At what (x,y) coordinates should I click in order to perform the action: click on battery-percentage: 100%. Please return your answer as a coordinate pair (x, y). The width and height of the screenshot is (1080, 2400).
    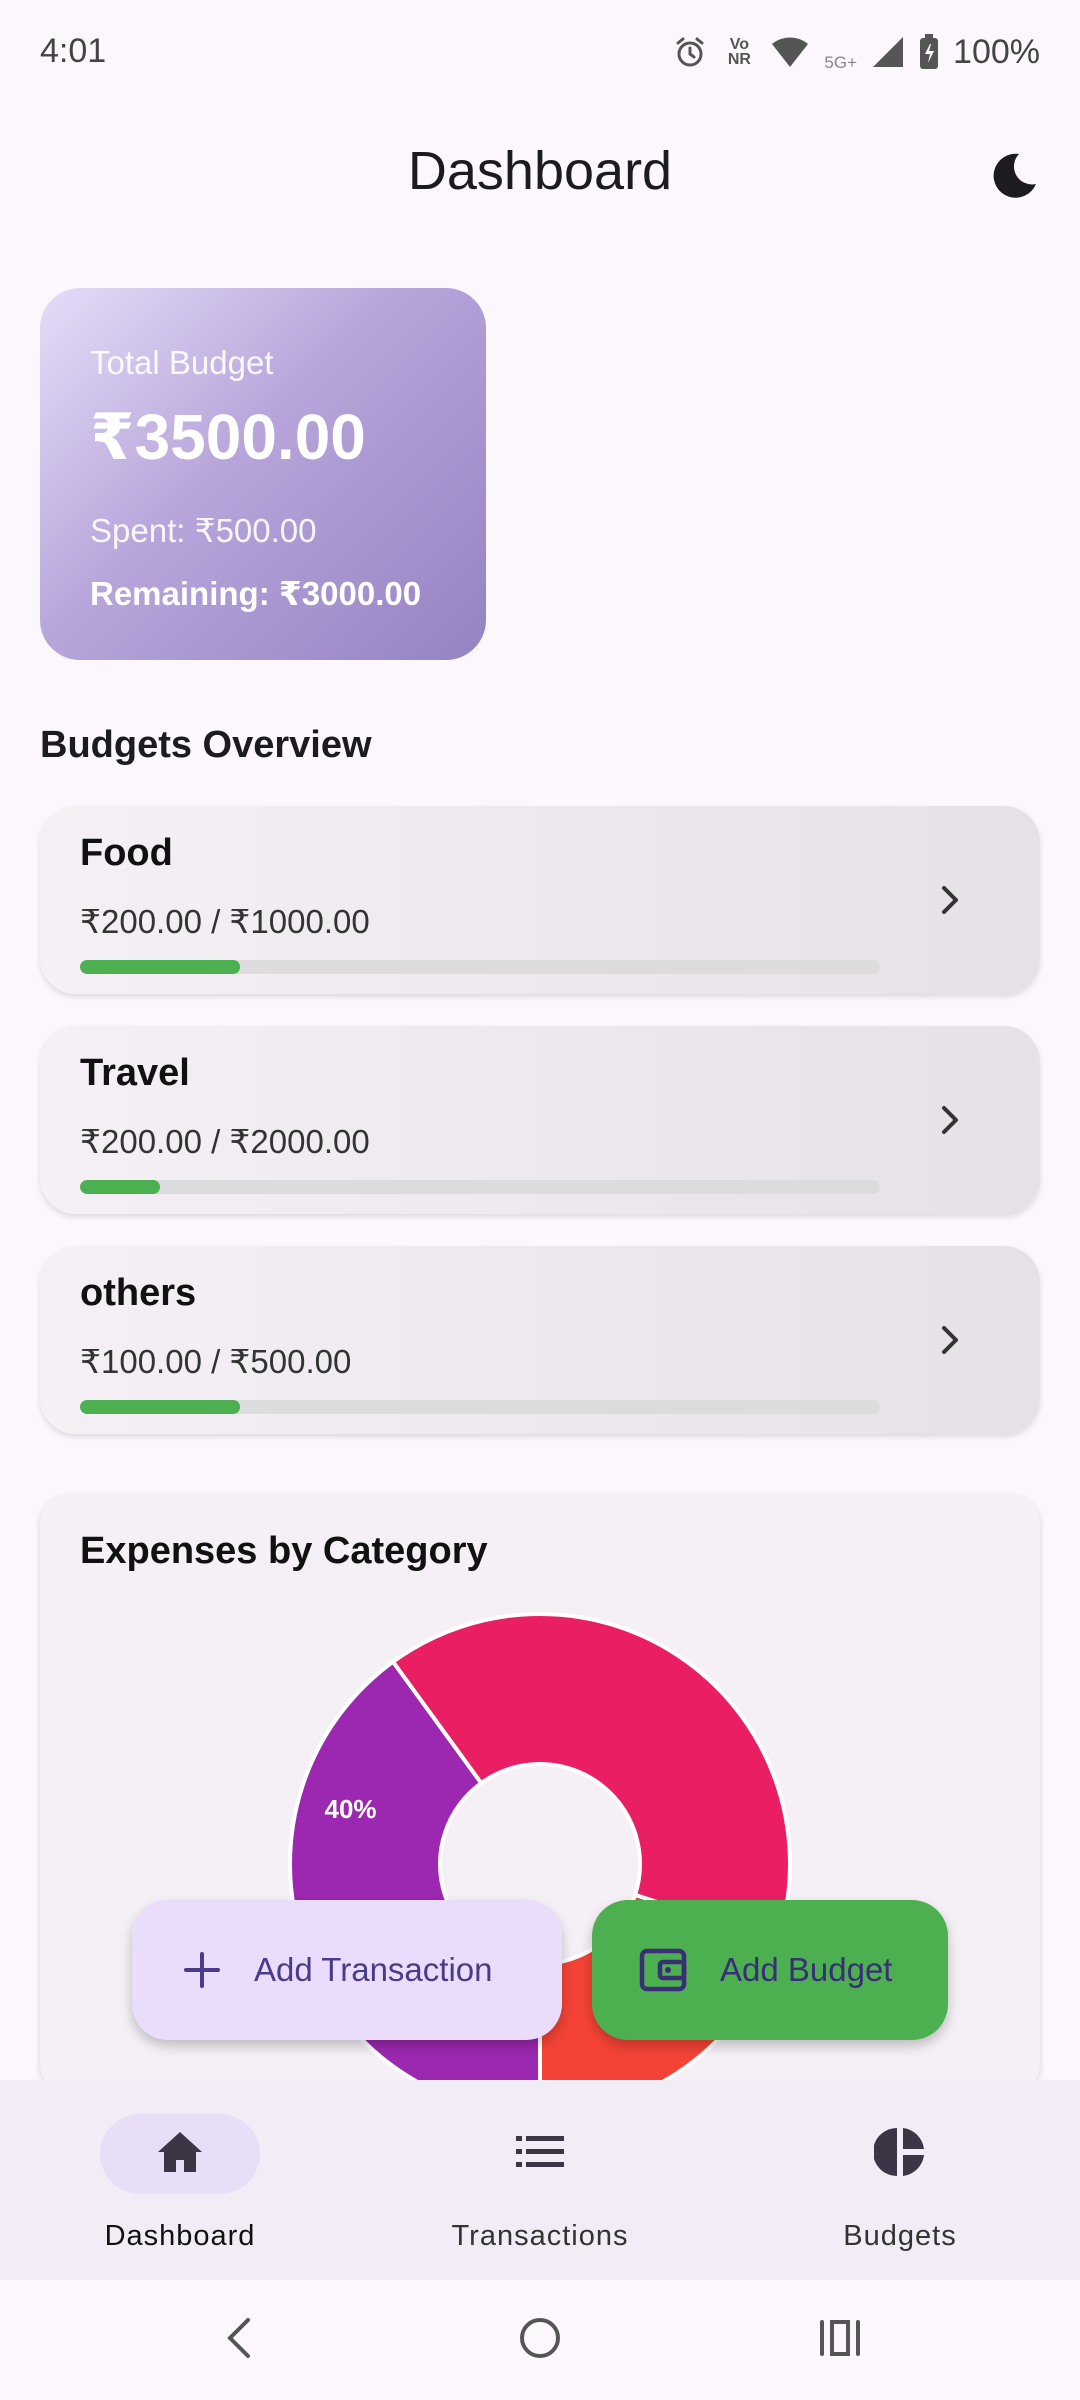
    Looking at the image, I should click on (996, 51).